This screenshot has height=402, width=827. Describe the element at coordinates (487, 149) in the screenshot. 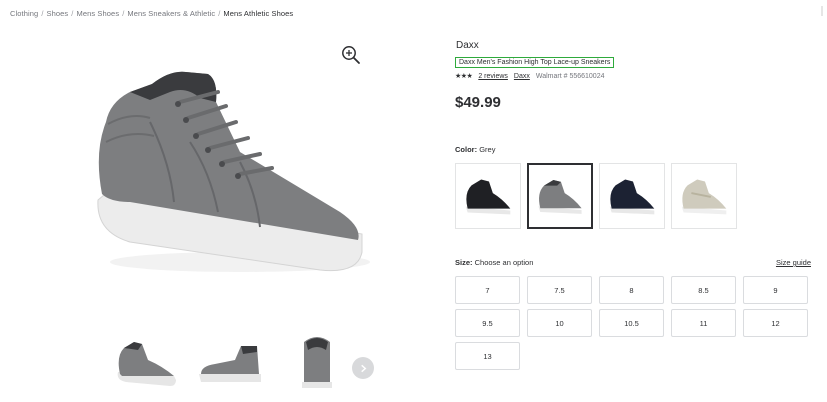

I see `color-selected-value: Grey` at that location.